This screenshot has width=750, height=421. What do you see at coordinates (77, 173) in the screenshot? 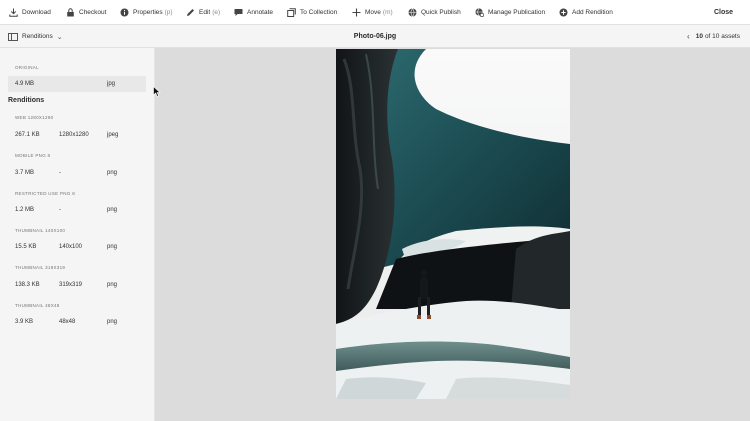
I see `rendition-row: 3.7 MB - png` at bounding box center [77, 173].